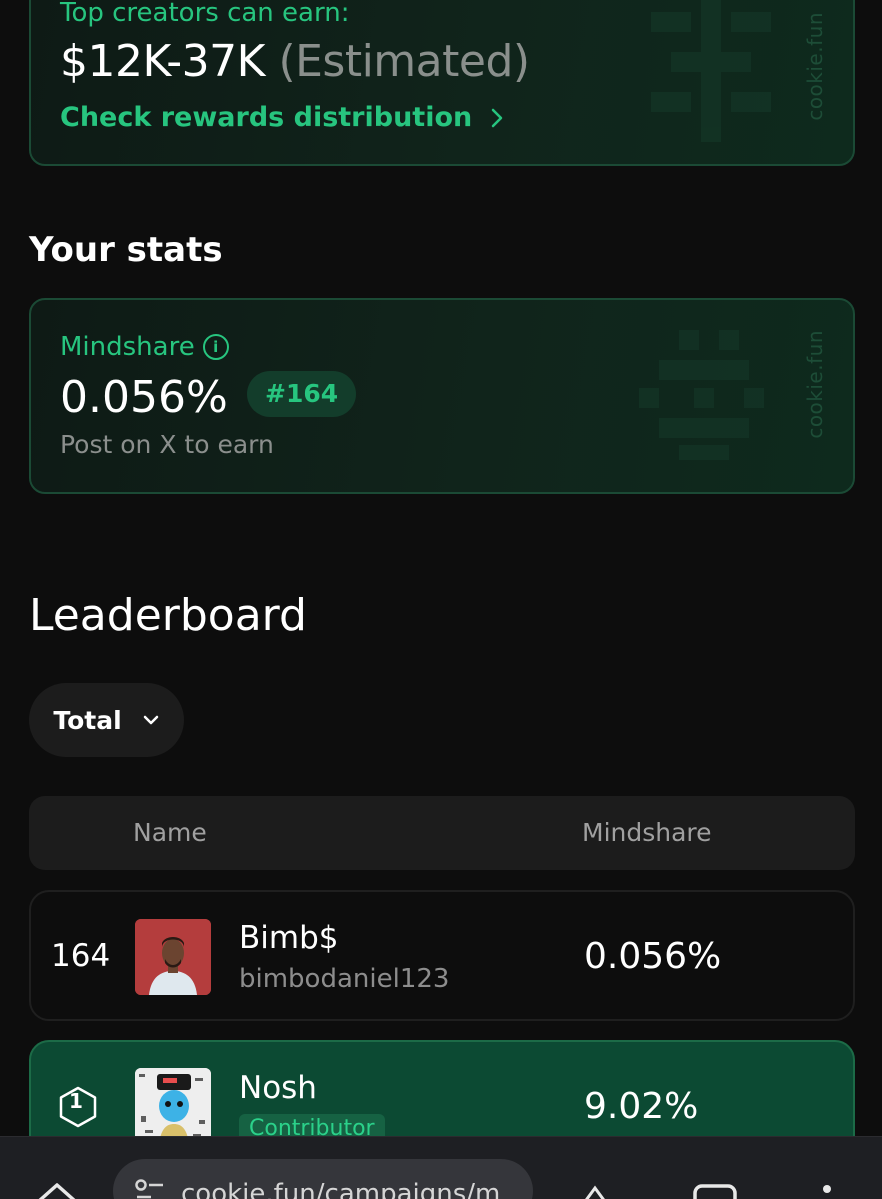 The height and width of the screenshot is (1199, 882). I want to click on rewards-amount: $12K-37K (Estimated), so click(295, 61).